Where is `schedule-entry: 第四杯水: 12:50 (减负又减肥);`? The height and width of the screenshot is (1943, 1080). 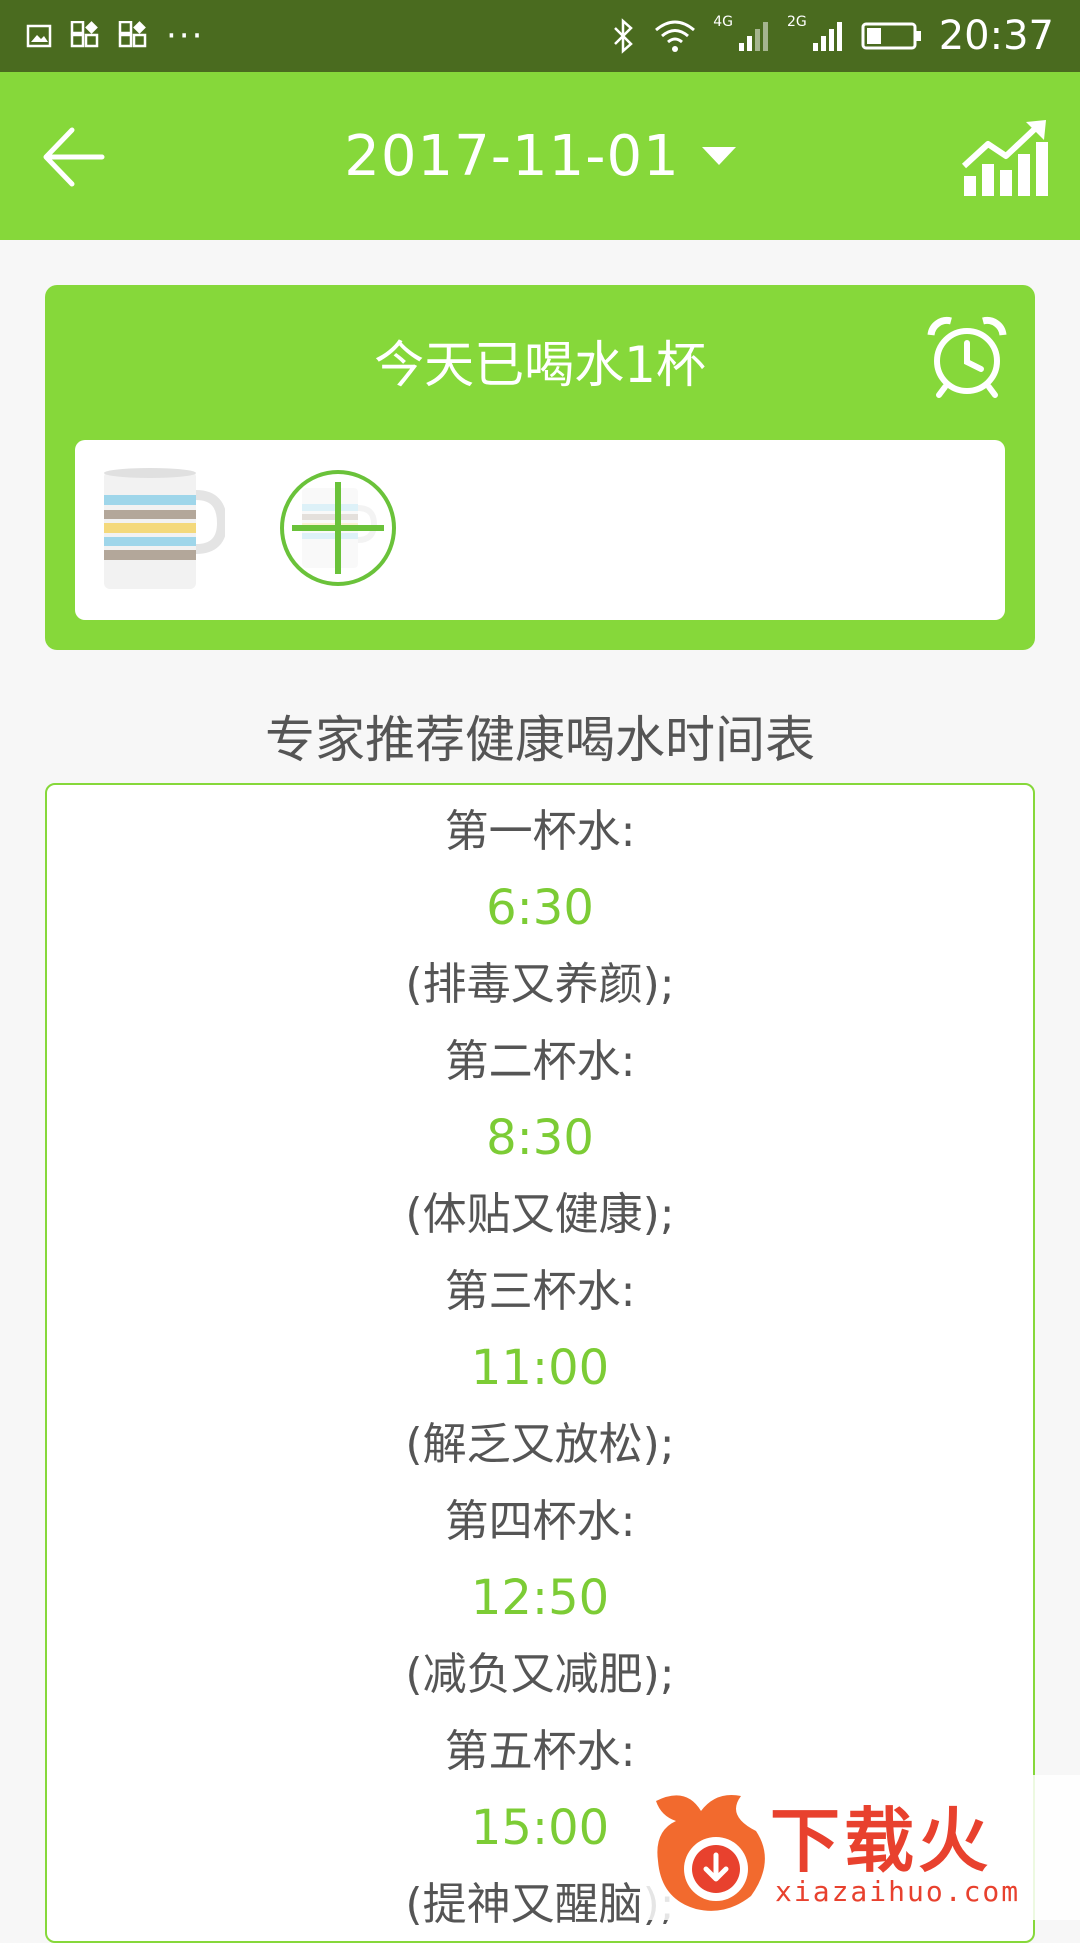
schedule-entry: 第四杯水: 12:50 (减负又减肥); is located at coordinates (540, 1598).